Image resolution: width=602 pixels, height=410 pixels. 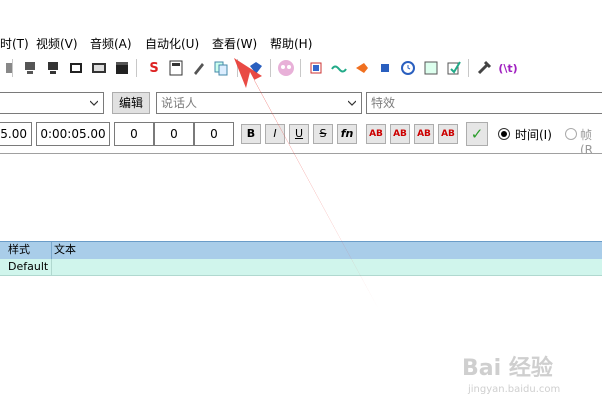 What do you see at coordinates (306, 183) in the screenshot?
I see `annotation-arrow` at bounding box center [306, 183].